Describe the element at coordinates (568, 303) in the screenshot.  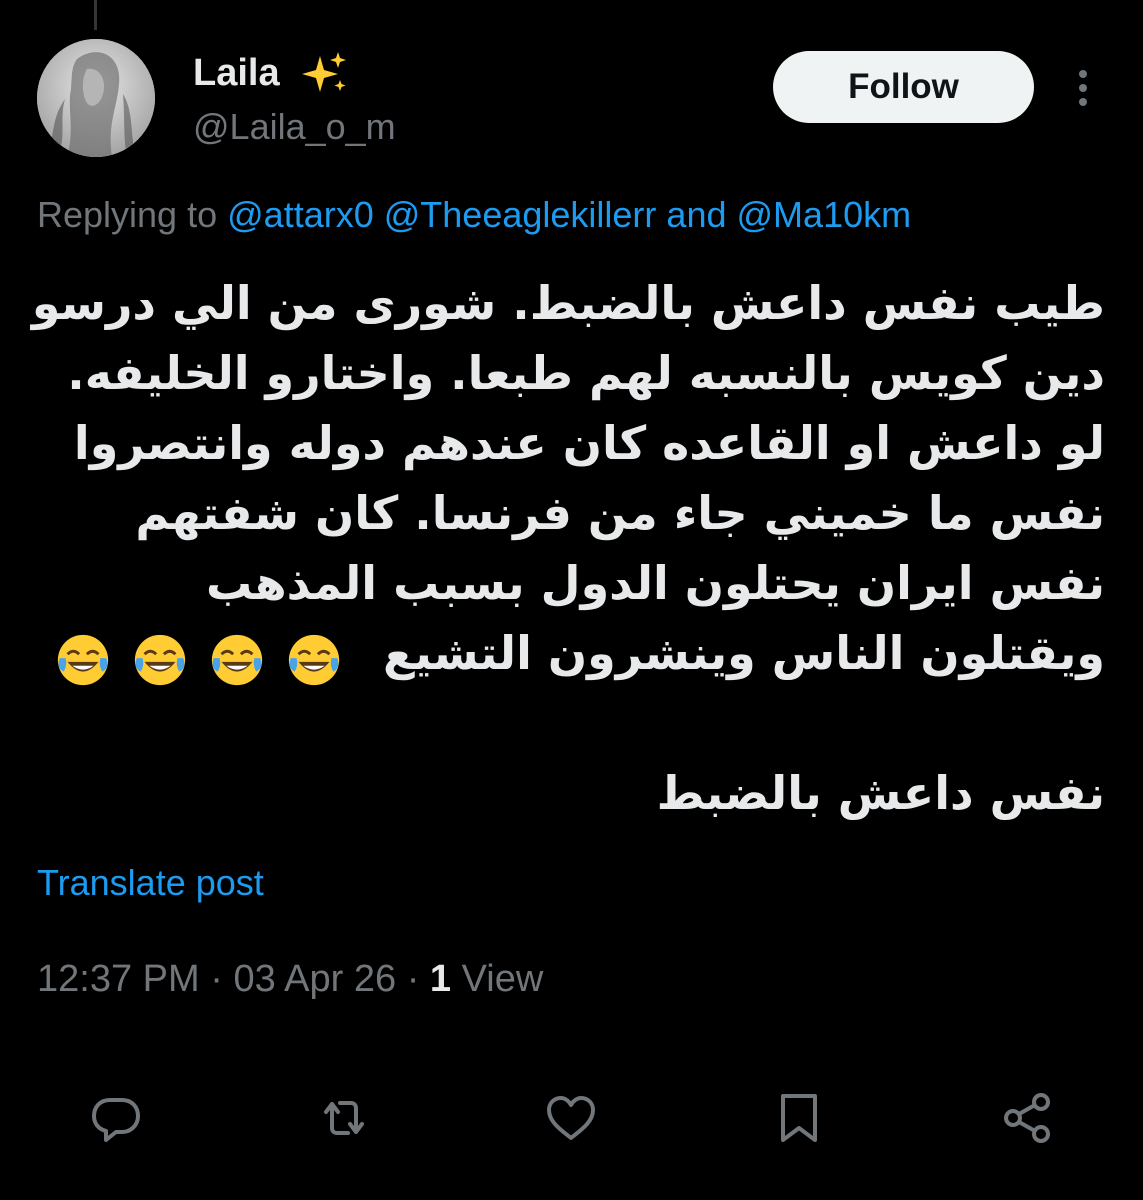
I see `tweet-line: طيب نفس داعش بالضبط. شورى من الي درسو` at that location.